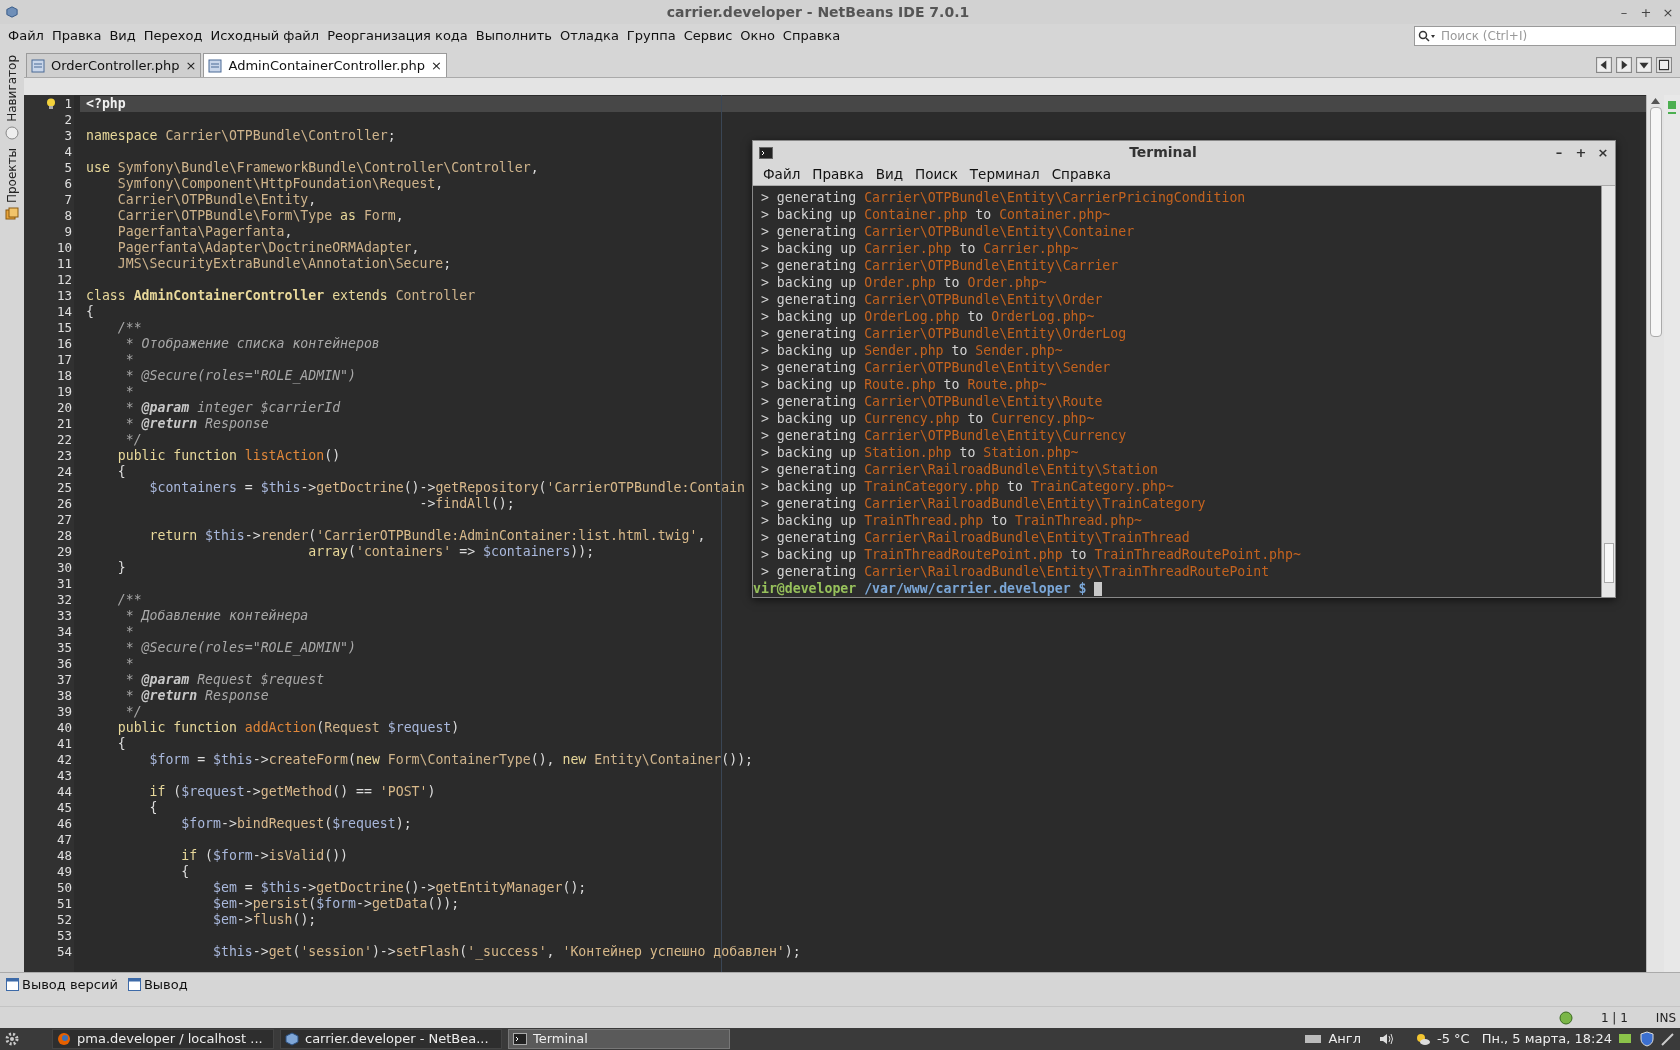 The width and height of the screenshot is (1680, 1050). What do you see at coordinates (397, 36) in the screenshot?
I see `menu-item: Реорганизация кода` at bounding box center [397, 36].